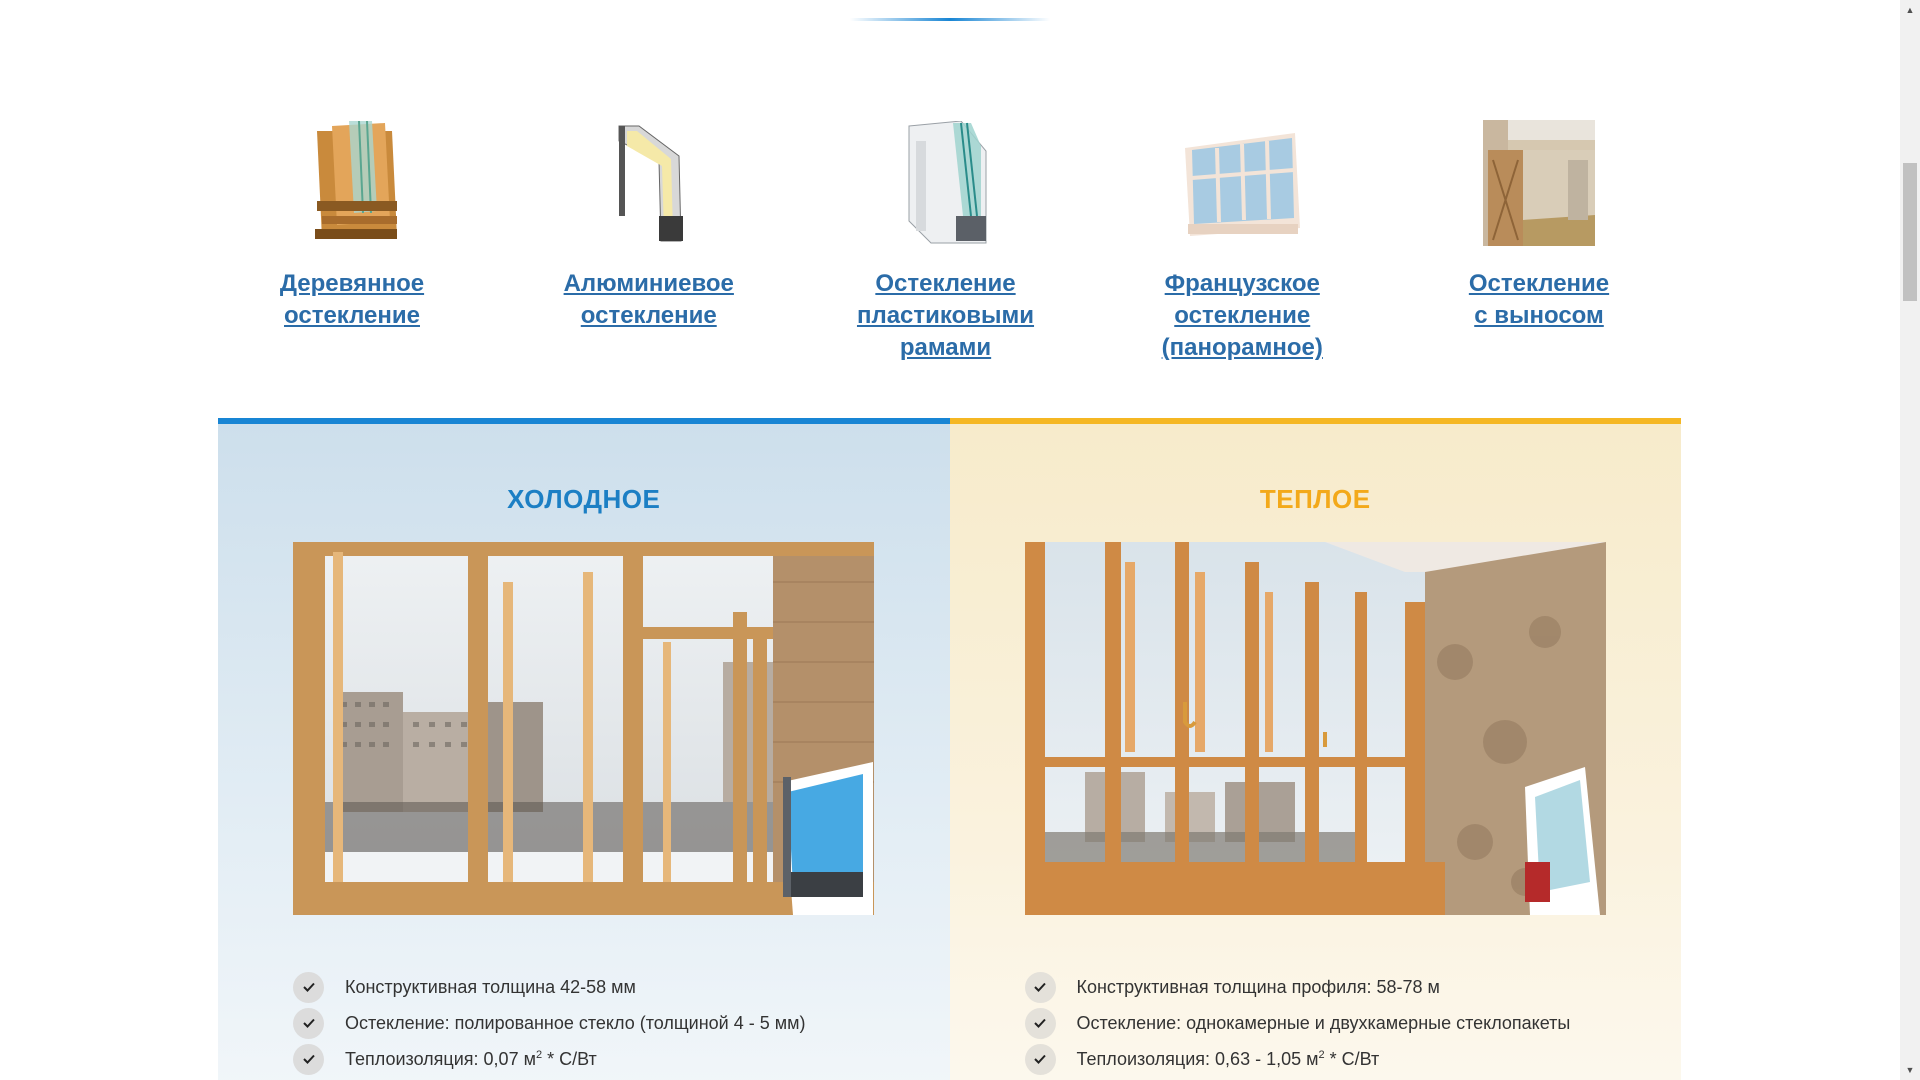 This screenshot has height=1080, width=1920. Describe the element at coordinates (440, 1058) in the screenshot. I see `feature-text-main: Теплоизоляция: 0,07 м` at that location.